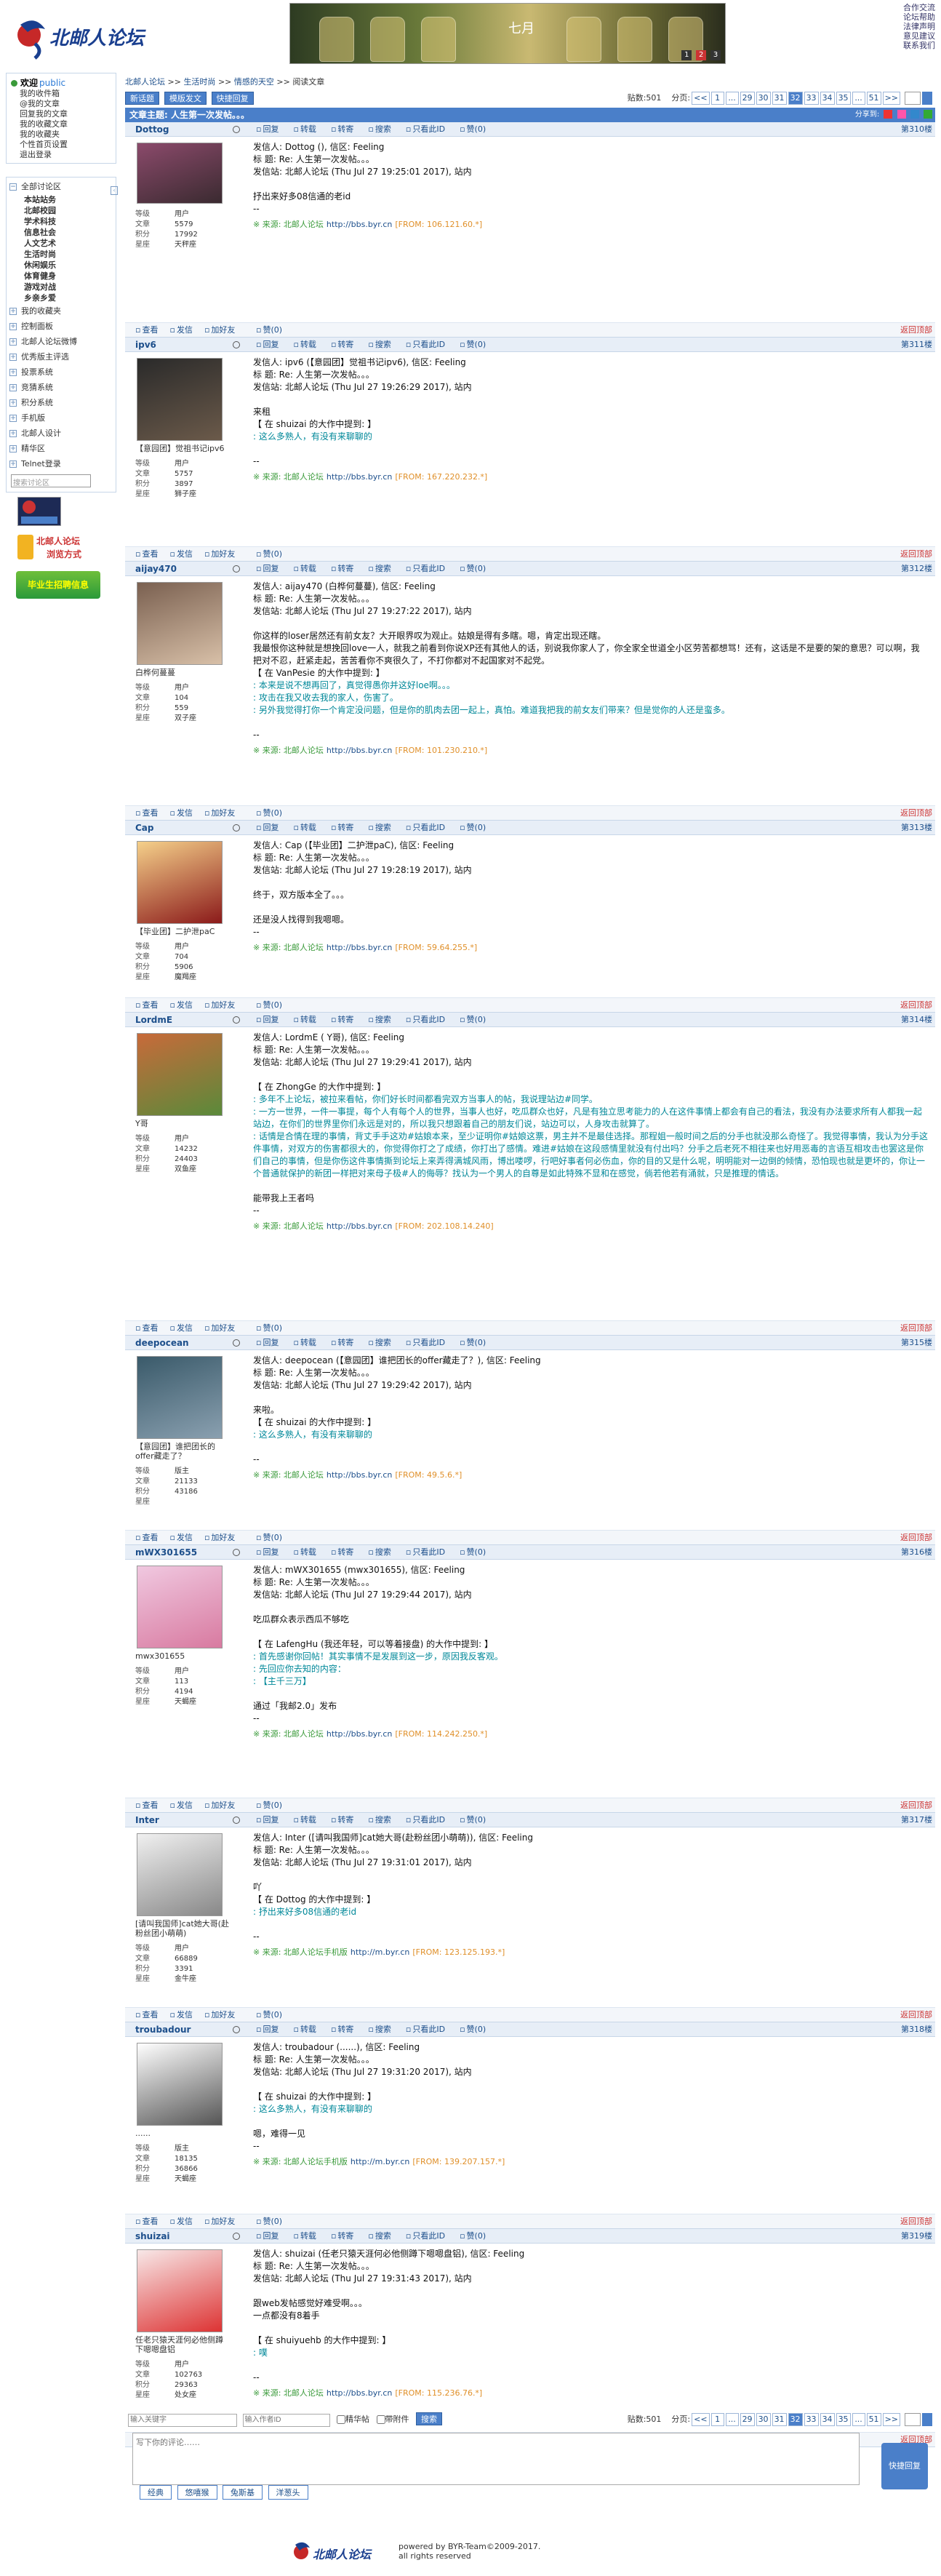  What do you see at coordinates (152, 2236) in the screenshot?
I see `post-author-id: shuizai` at bounding box center [152, 2236].